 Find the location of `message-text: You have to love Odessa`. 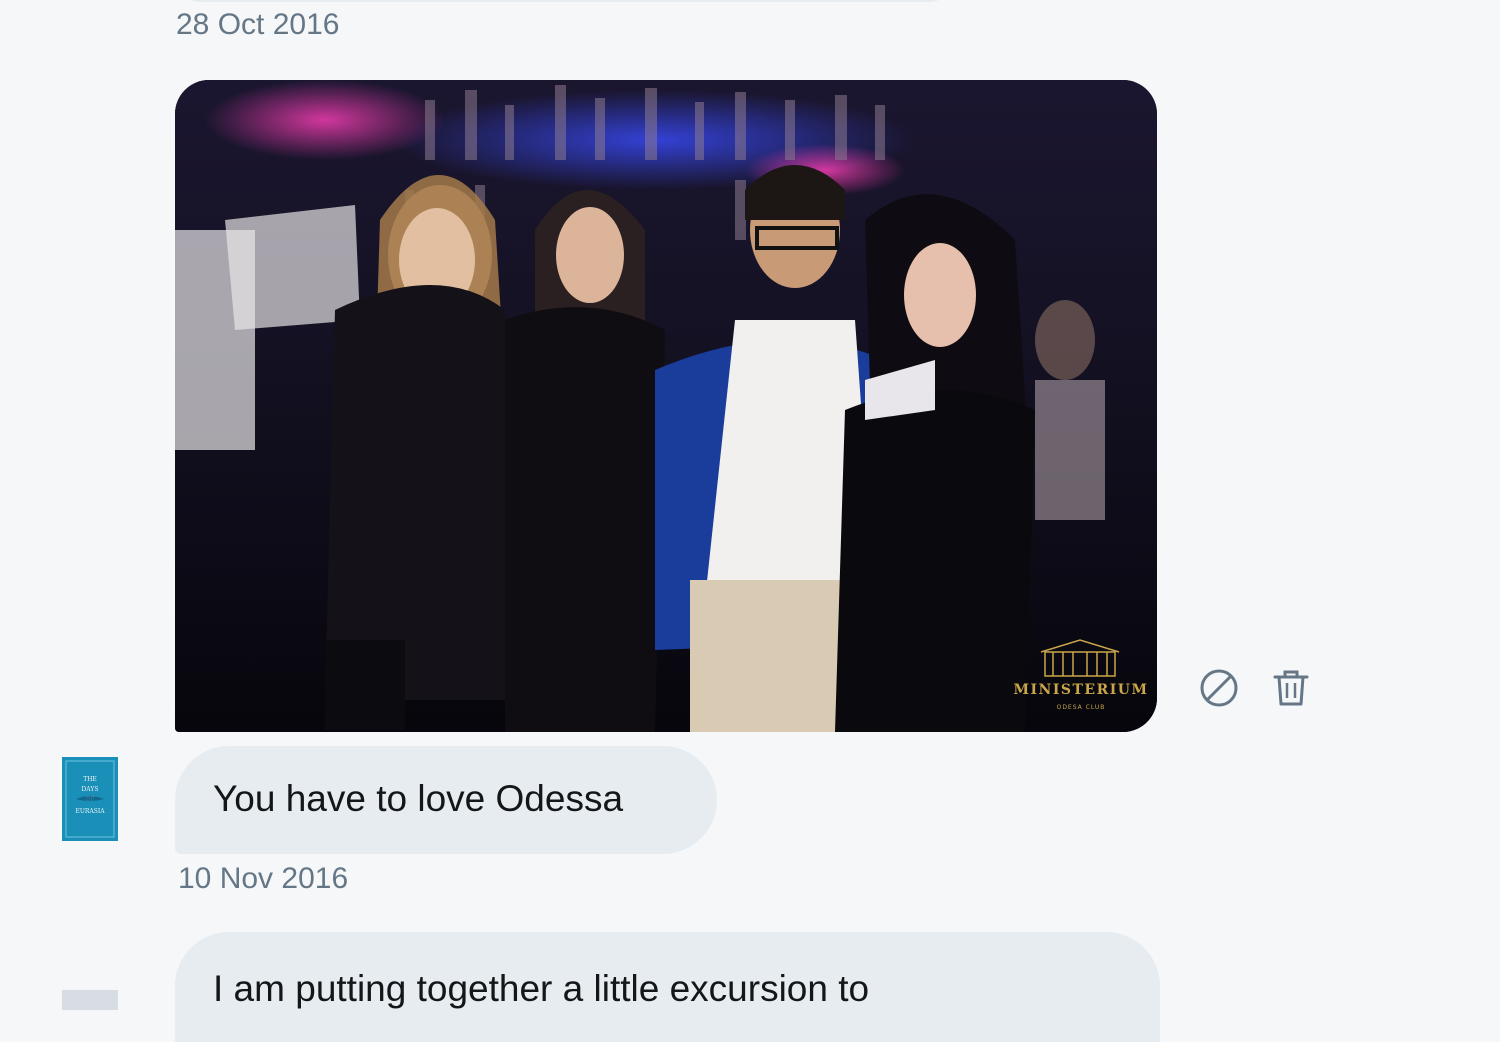

message-text: You have to love Odessa is located at coordinates (418, 798).